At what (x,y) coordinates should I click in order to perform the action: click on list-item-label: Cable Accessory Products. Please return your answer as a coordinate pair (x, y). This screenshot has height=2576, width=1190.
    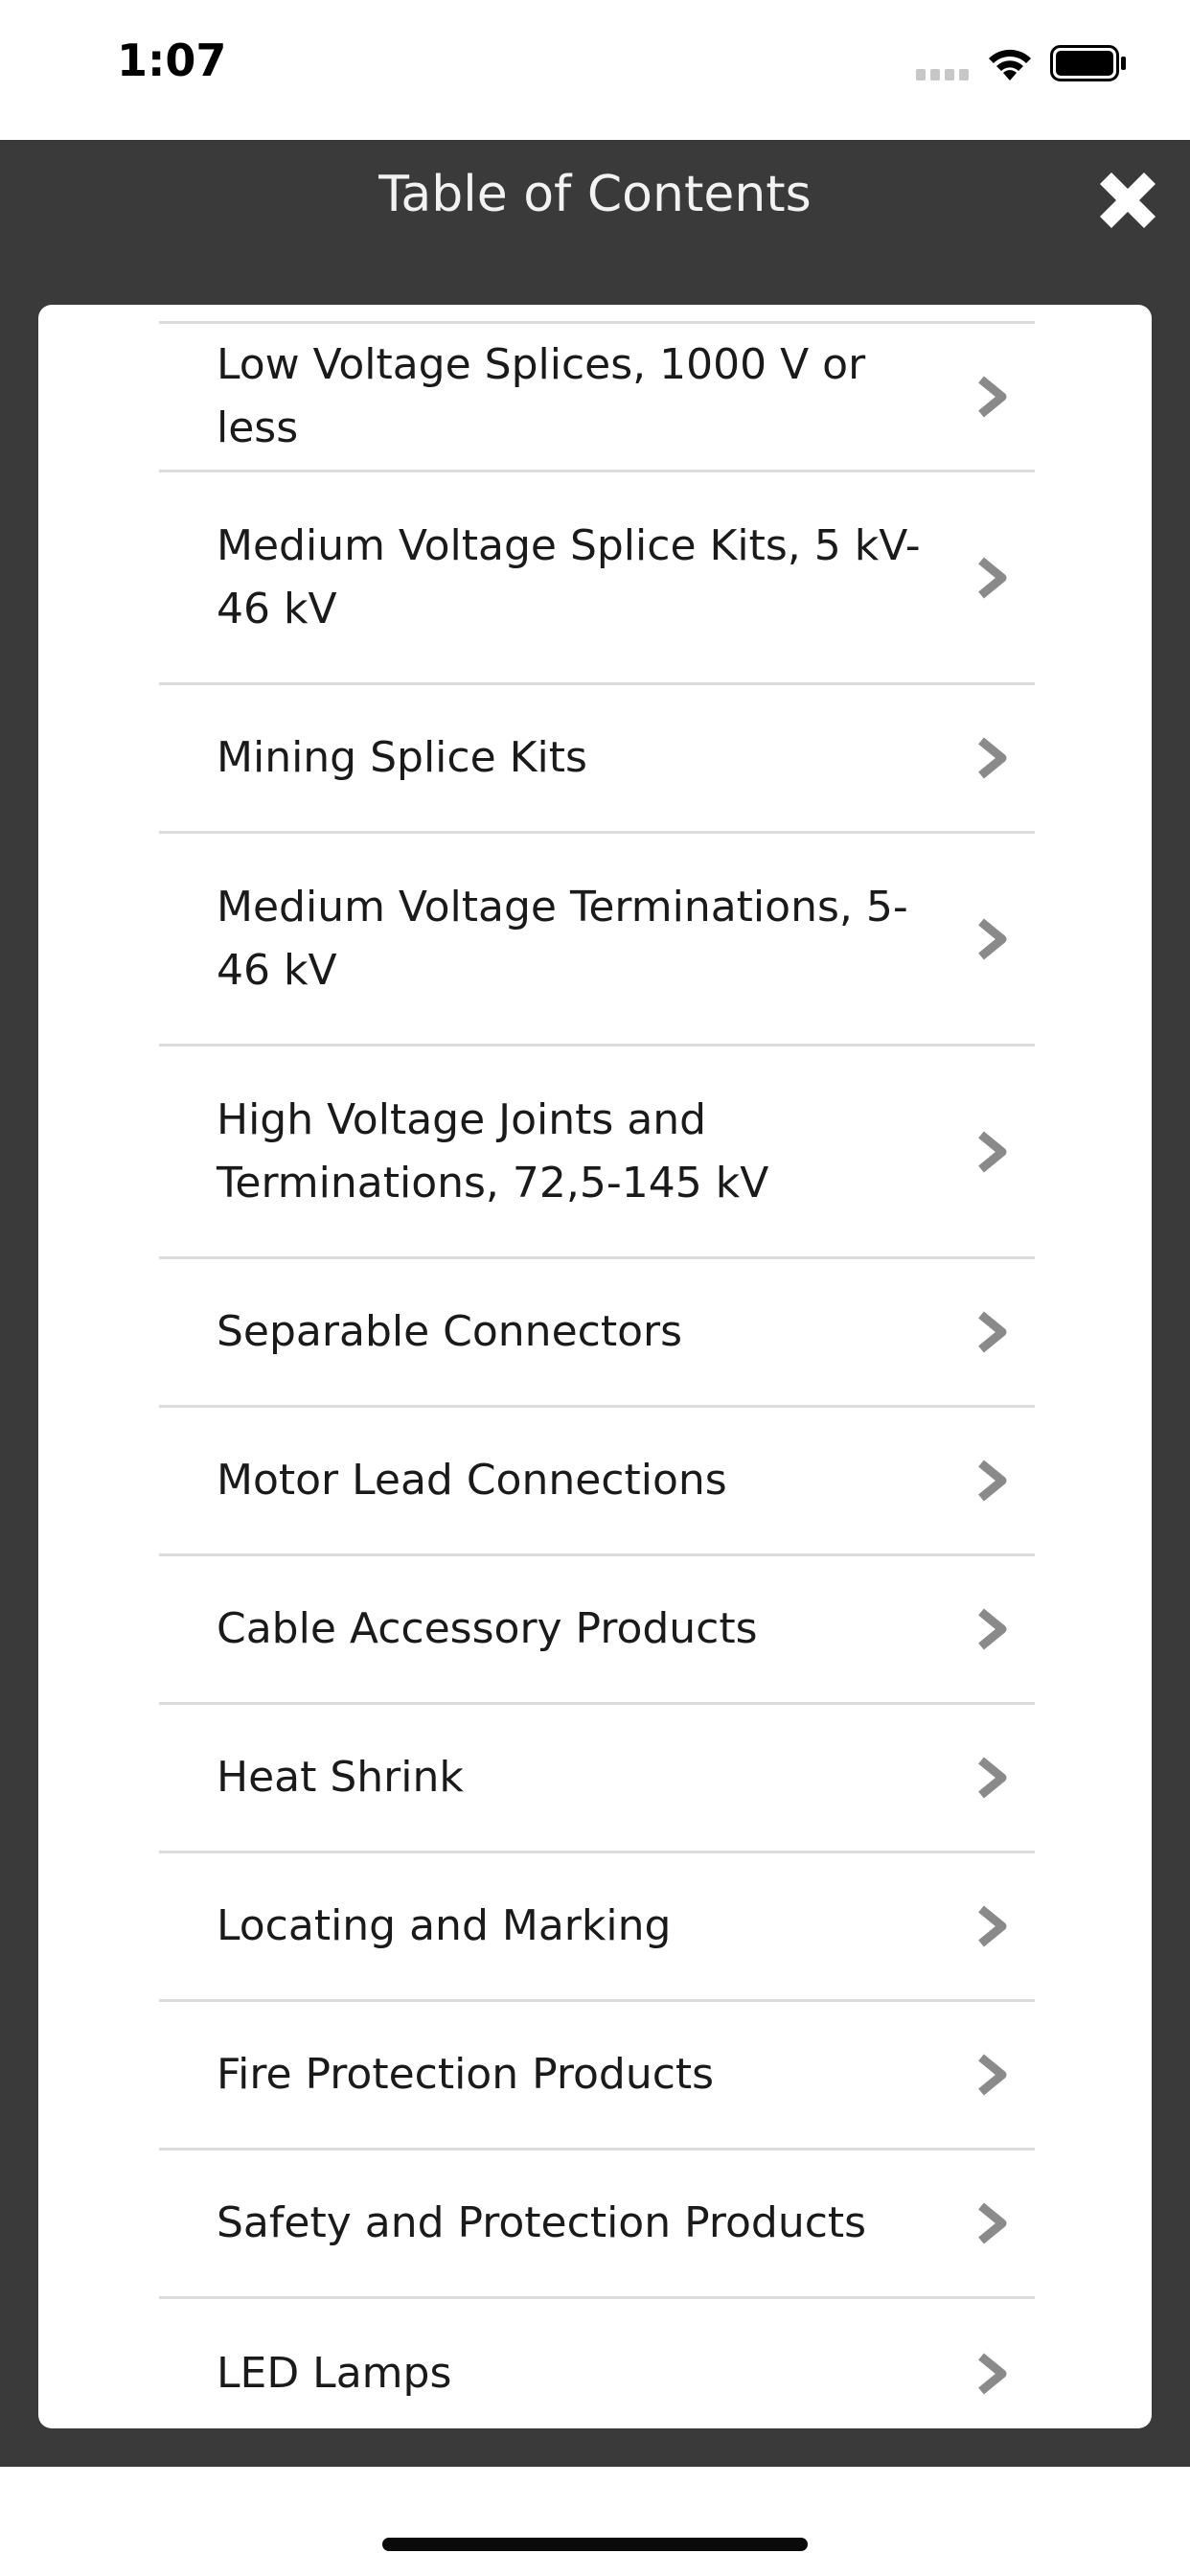
    Looking at the image, I should click on (488, 1628).